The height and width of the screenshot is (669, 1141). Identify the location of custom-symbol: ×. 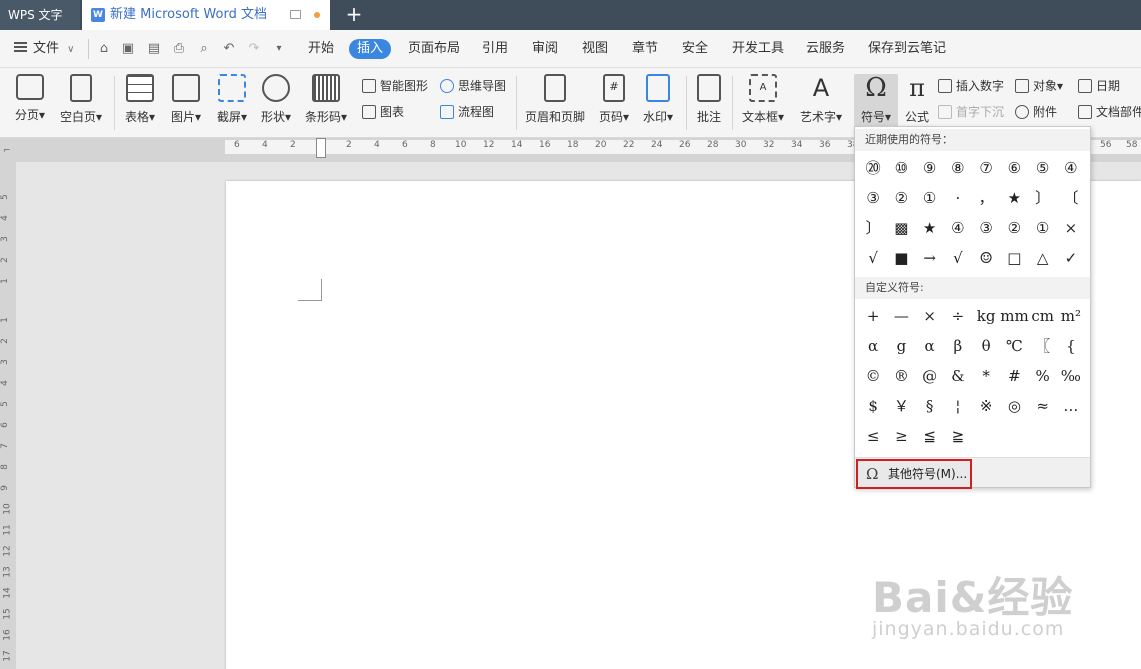
(930, 316).